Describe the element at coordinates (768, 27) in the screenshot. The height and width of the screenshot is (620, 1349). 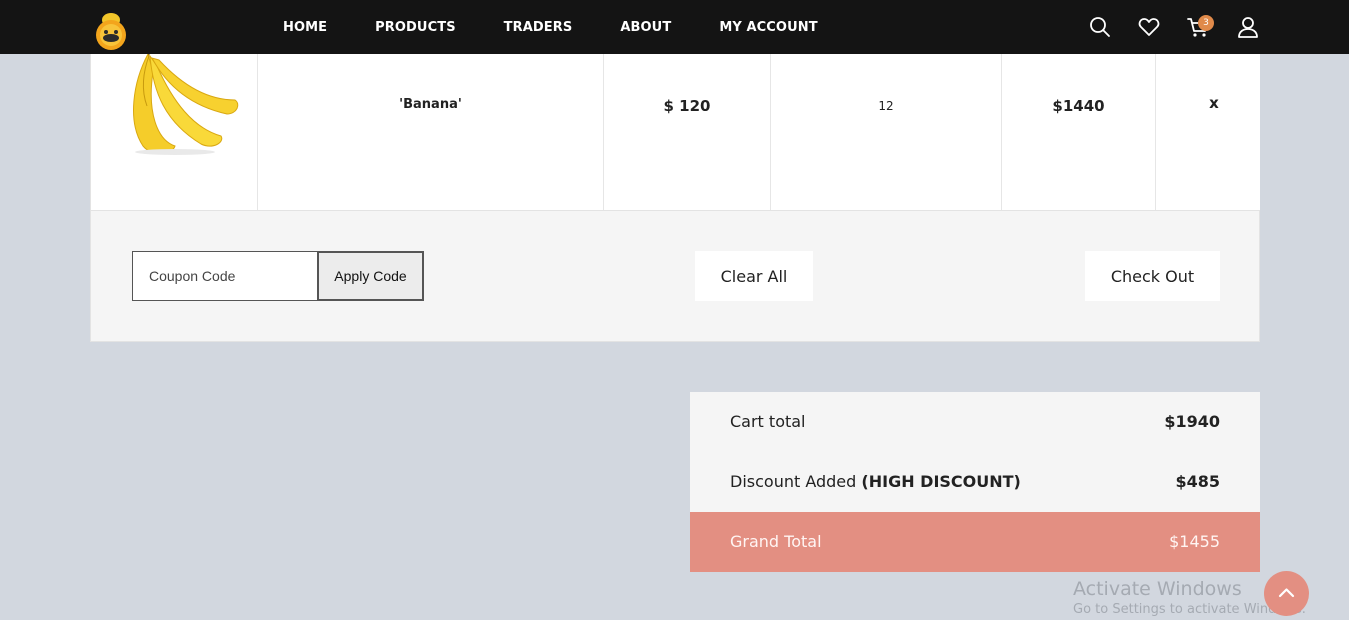
I see `nav-my-account-link: MY ACCOUNT` at that location.